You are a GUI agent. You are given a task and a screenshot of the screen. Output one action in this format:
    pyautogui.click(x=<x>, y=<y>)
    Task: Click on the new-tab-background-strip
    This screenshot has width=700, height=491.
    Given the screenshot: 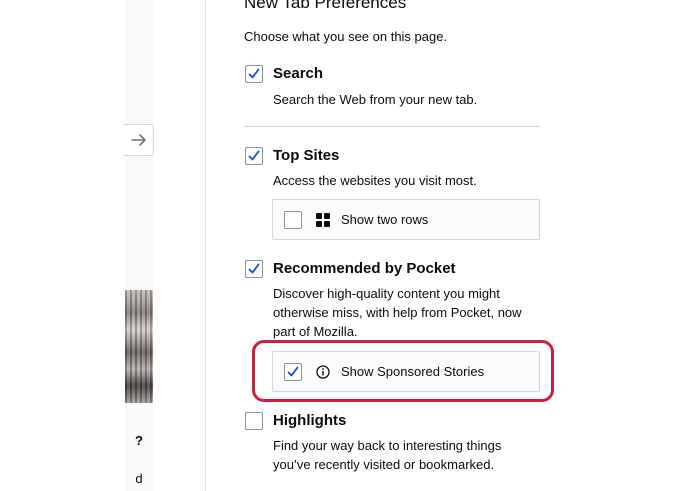 What is the action you would take?
    pyautogui.click(x=139, y=245)
    